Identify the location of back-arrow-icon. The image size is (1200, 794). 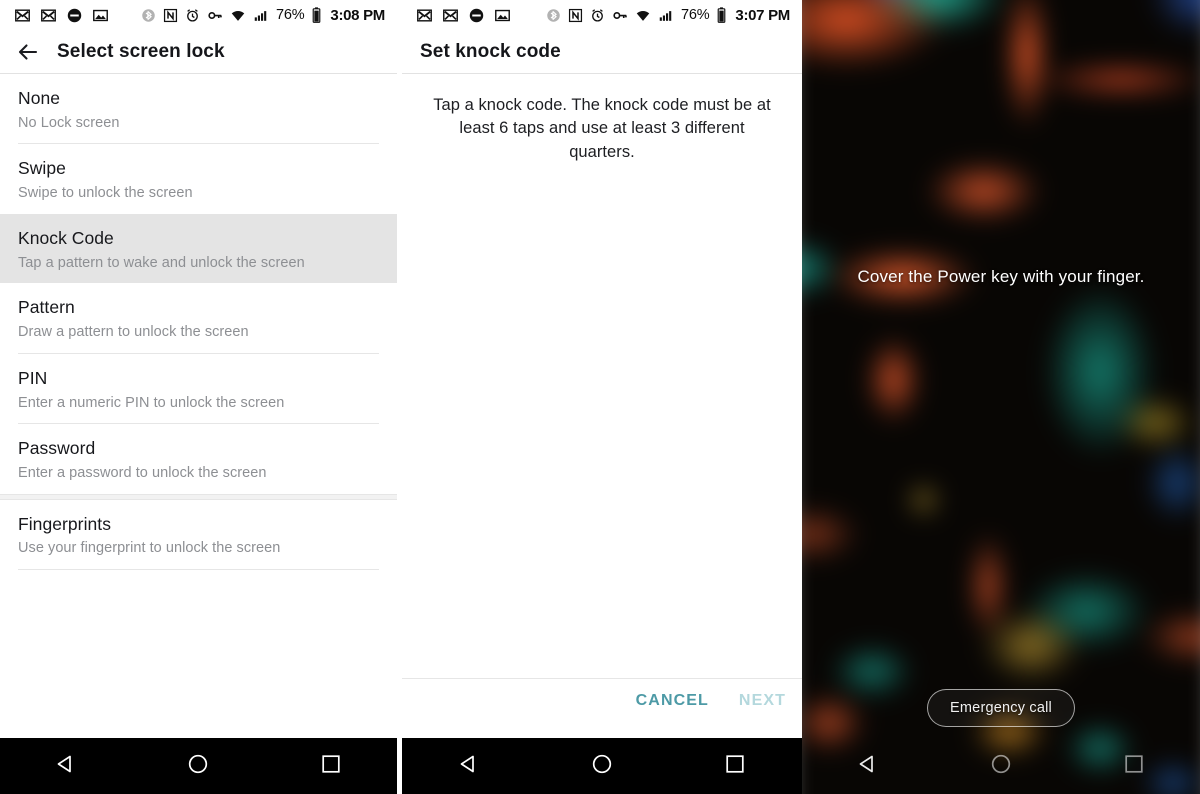
(28, 52).